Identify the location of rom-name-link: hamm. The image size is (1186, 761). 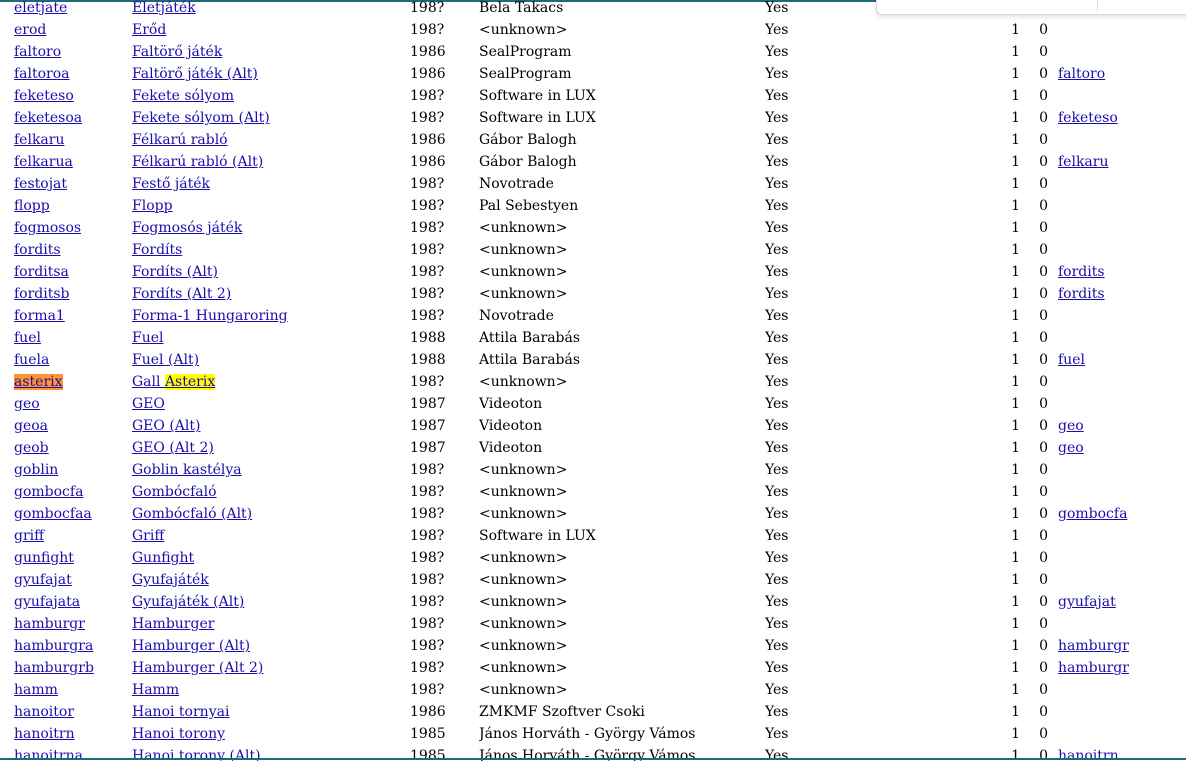
(36, 690).